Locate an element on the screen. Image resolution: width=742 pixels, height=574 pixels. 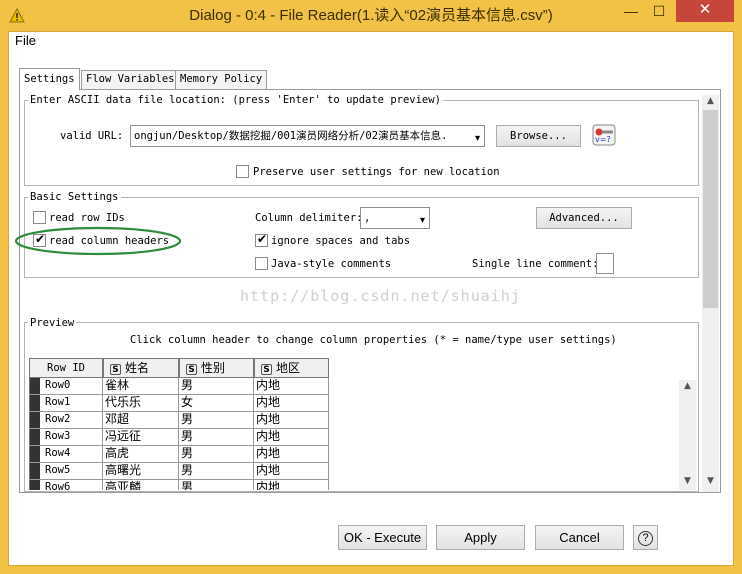
column-header-region: S 地区 is located at coordinates (291, 368).